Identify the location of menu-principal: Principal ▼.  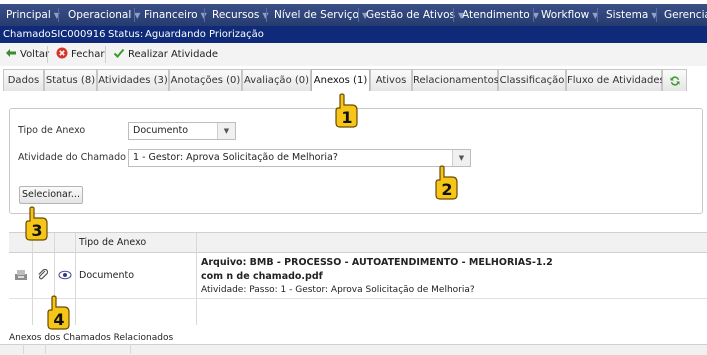
(33, 15).